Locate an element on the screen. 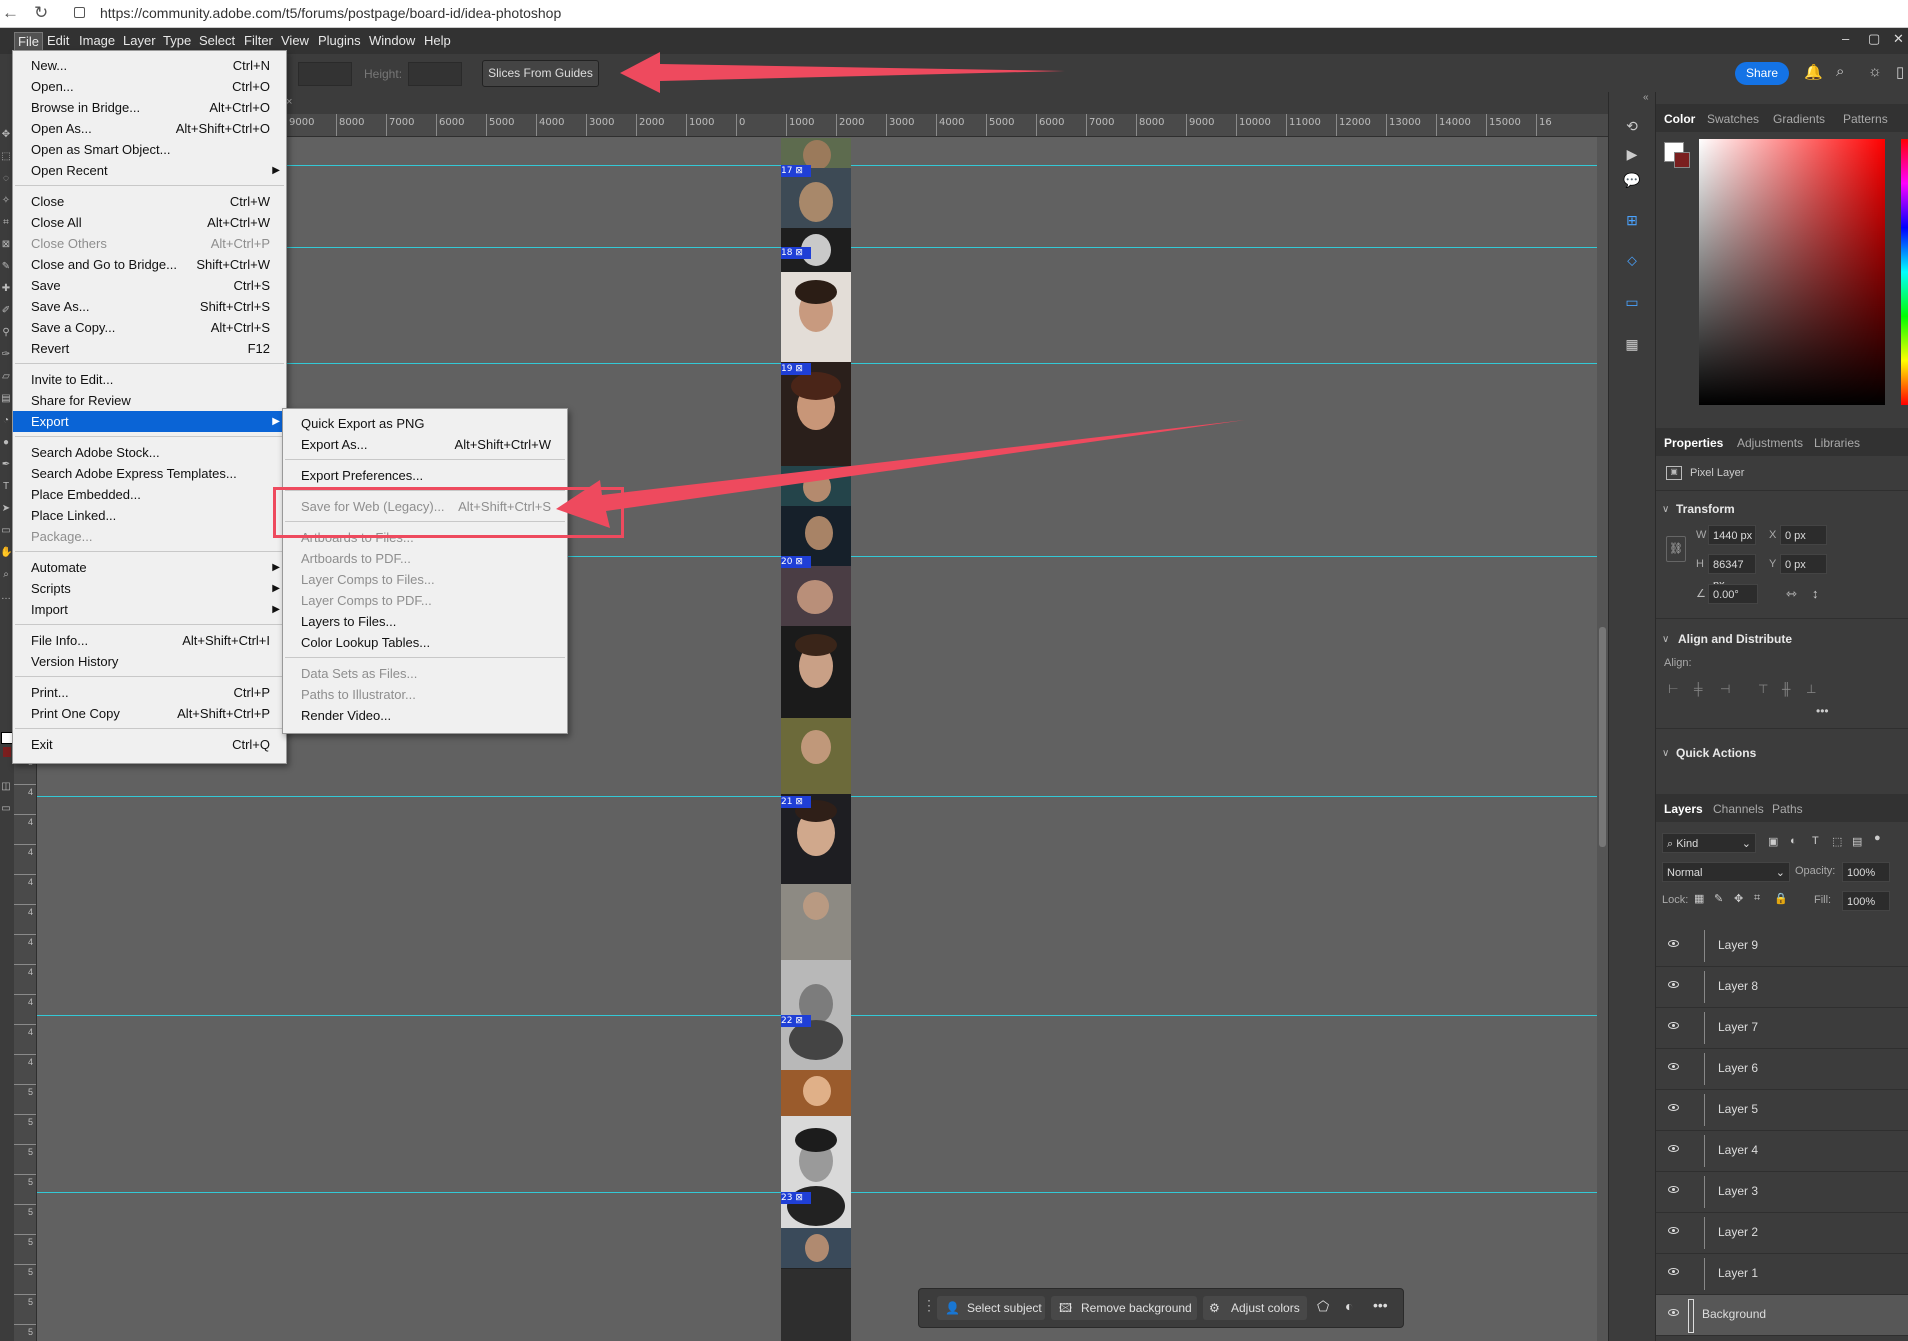 This screenshot has width=1908, height=1341. annotation-arrow-middle is located at coordinates (900, 474).